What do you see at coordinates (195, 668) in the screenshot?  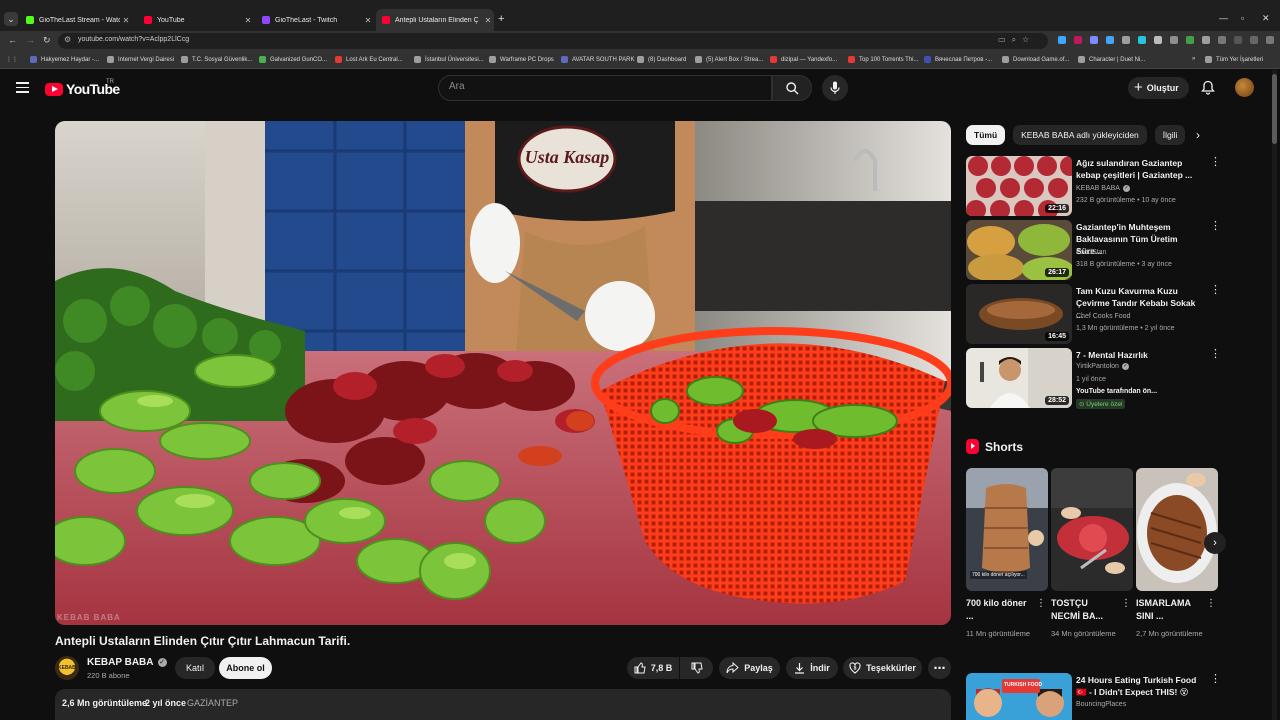 I see `join-button: Katıl` at bounding box center [195, 668].